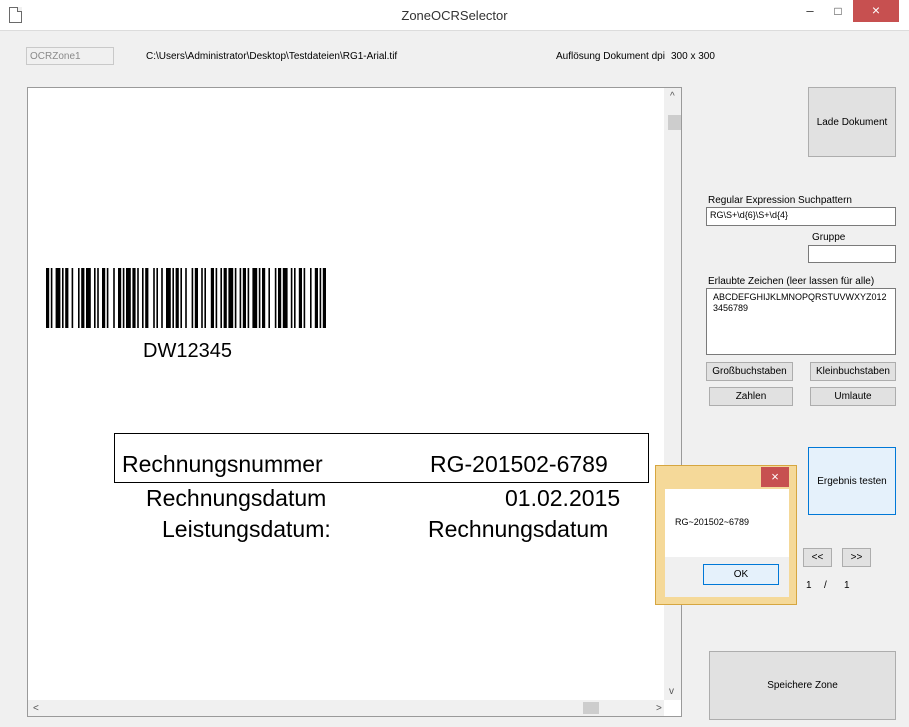  What do you see at coordinates (809, 585) in the screenshot?
I see `page-current: 1` at bounding box center [809, 585].